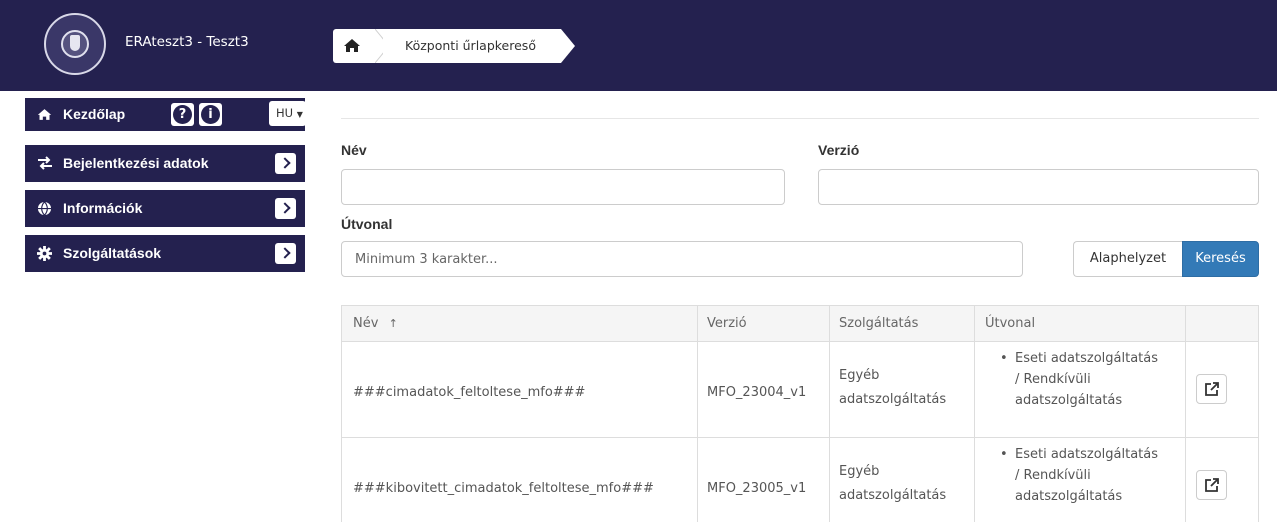  I want to click on language-dropdown: HU ▼, so click(287, 113).